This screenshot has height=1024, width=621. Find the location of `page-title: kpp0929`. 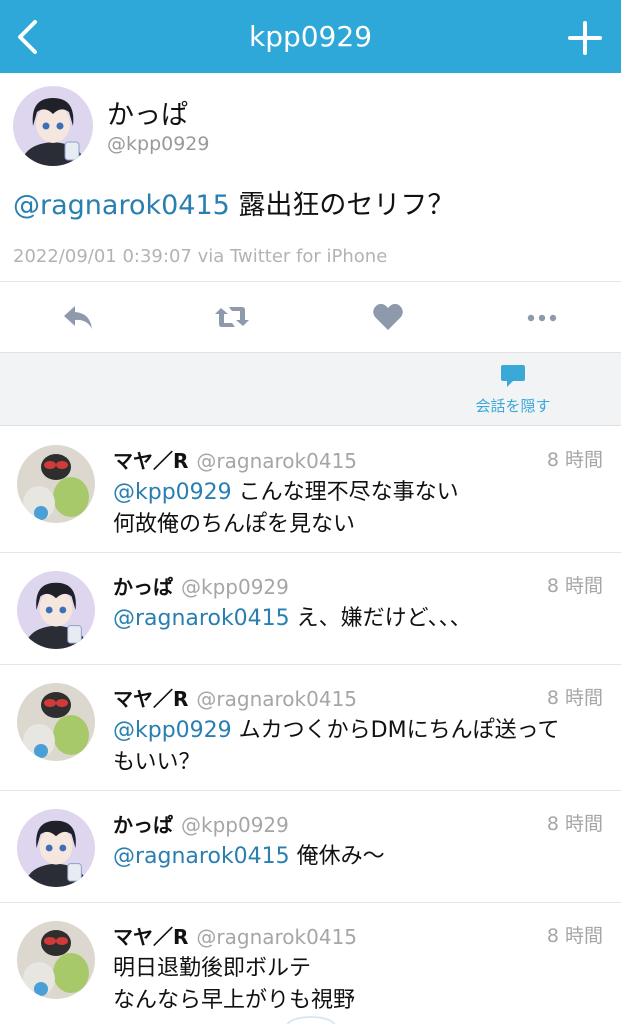

page-title: kpp0929 is located at coordinates (310, 36).